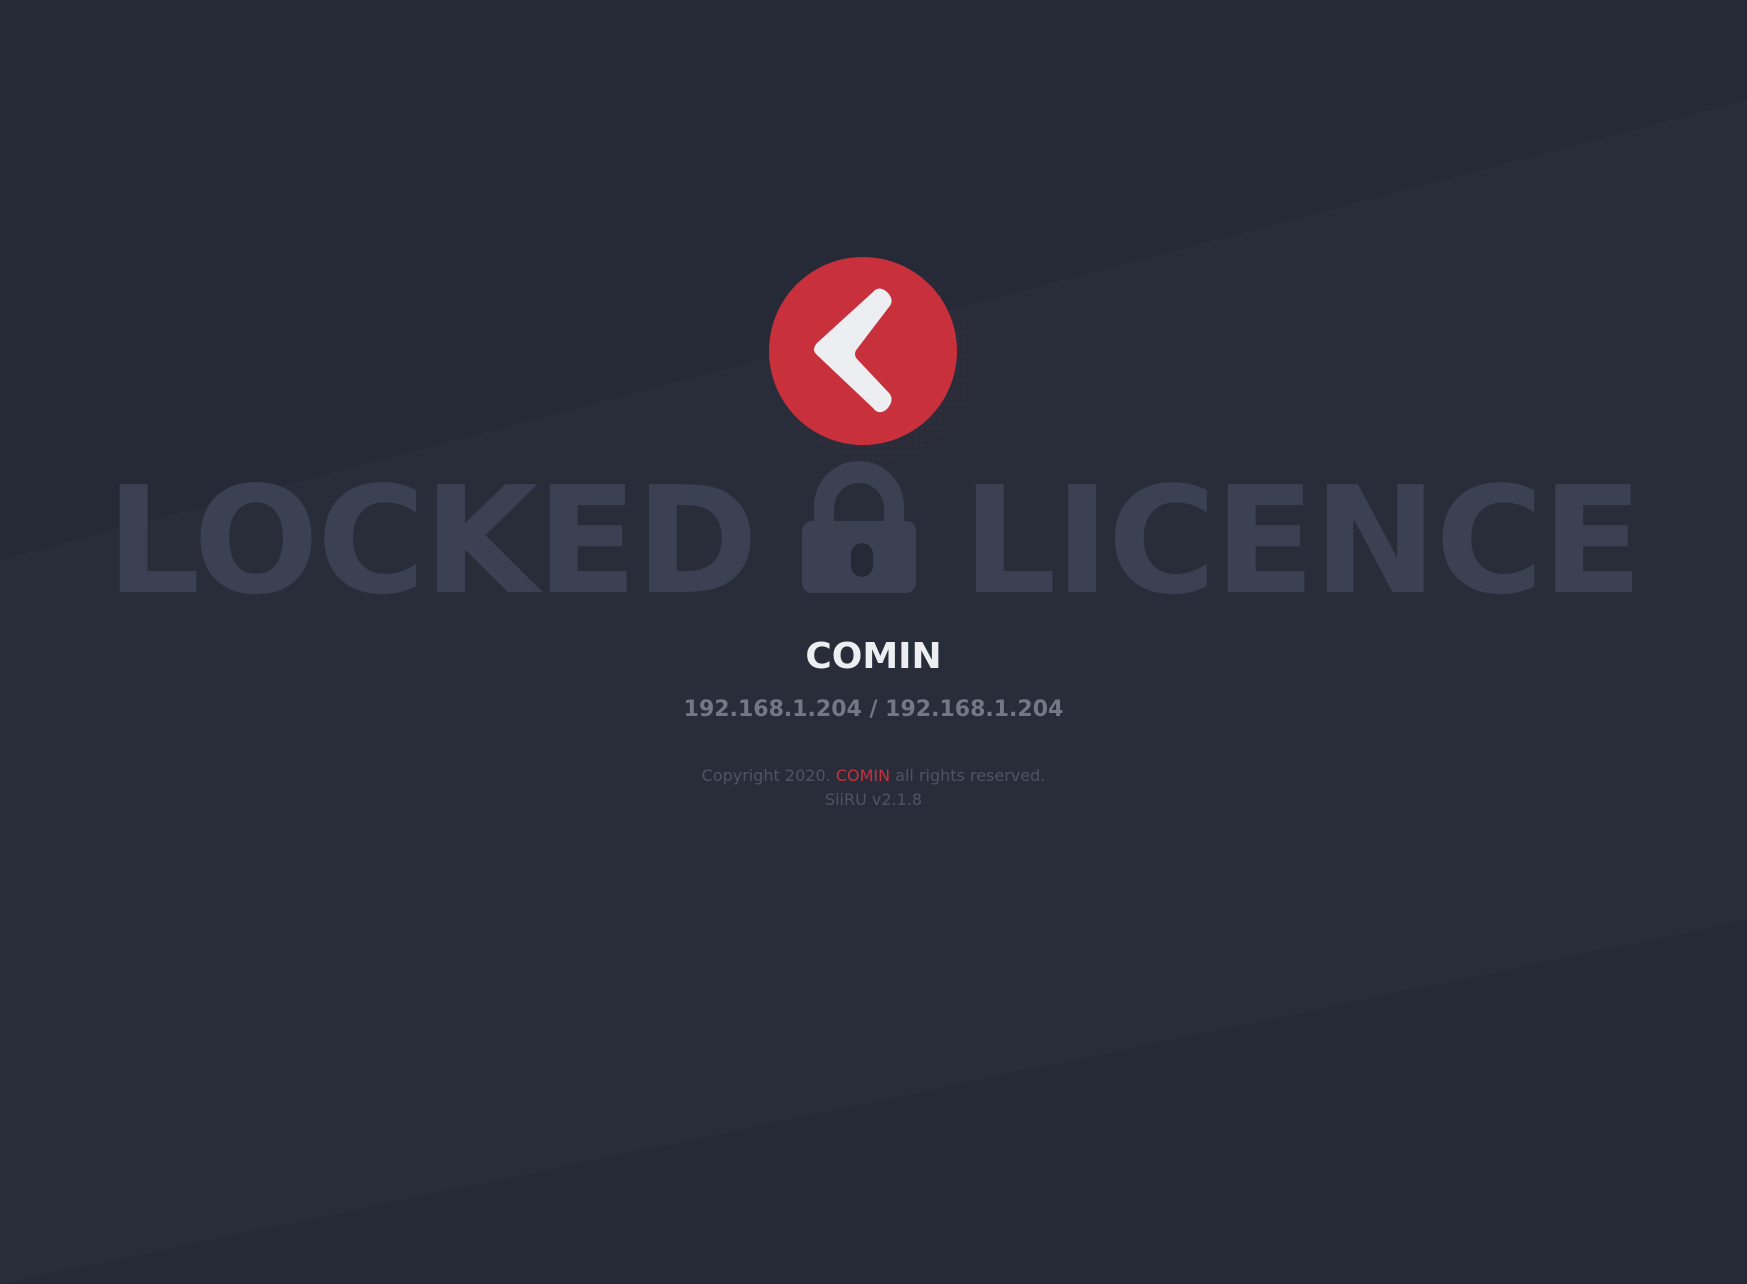  What do you see at coordinates (432, 541) in the screenshot?
I see `headline-left-word: LOCKED` at bounding box center [432, 541].